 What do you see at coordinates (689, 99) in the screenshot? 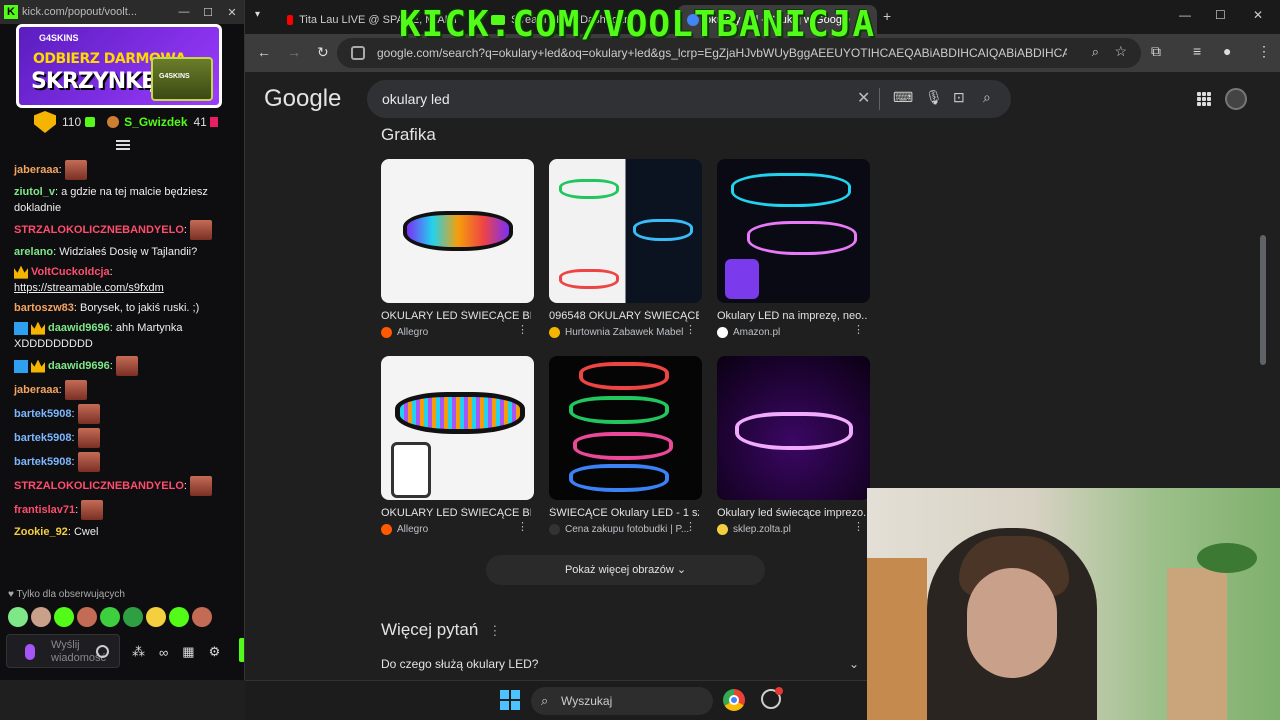
I see `search-box: okulary led ✕ ⌨ 🎙 ⊡ ⌕` at bounding box center [689, 99].